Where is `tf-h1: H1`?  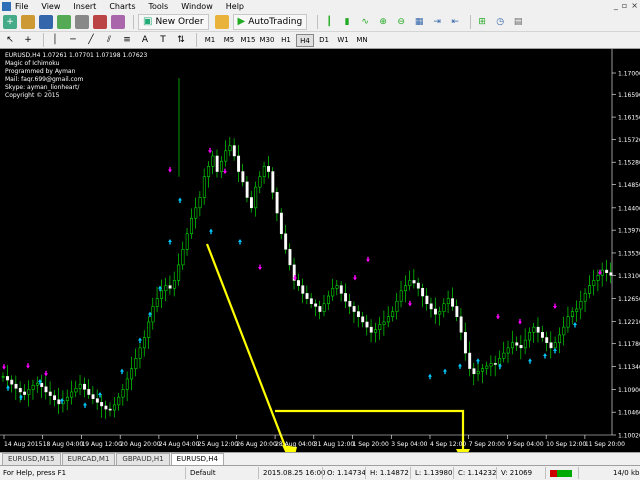
tf-h1: H1 is located at coordinates (286, 40).